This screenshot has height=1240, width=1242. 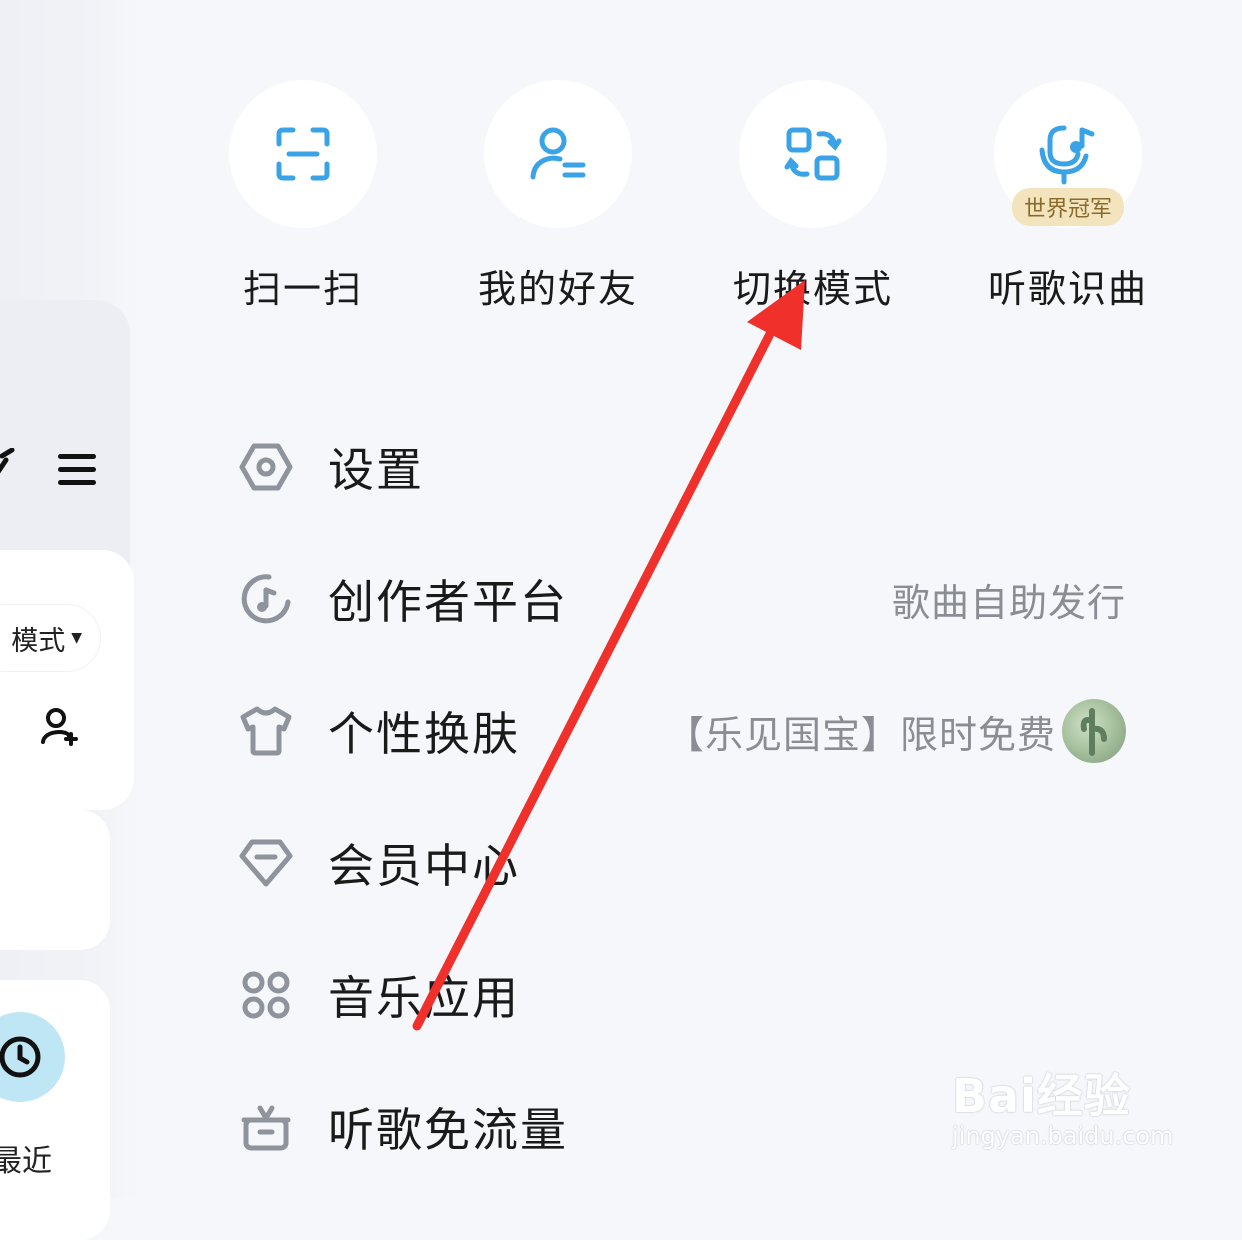 I want to click on quick-action-circle: 世界冠军, so click(x=1068, y=154).